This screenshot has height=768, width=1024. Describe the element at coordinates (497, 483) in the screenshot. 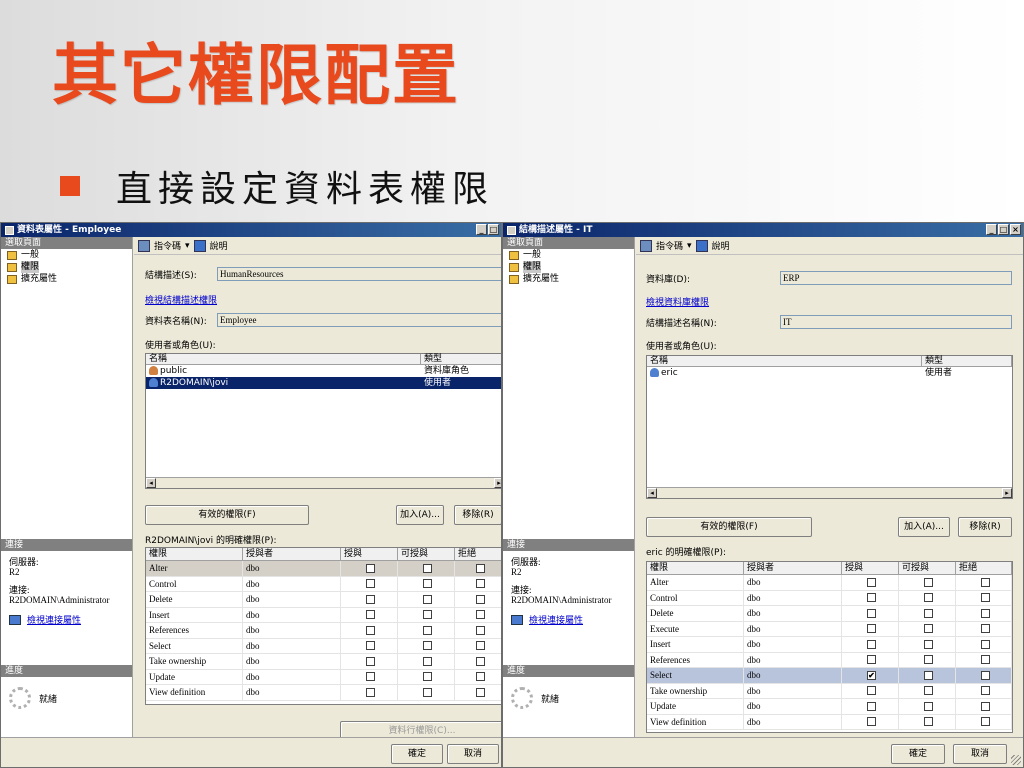

I see `scroll-right-icon: ▸` at that location.